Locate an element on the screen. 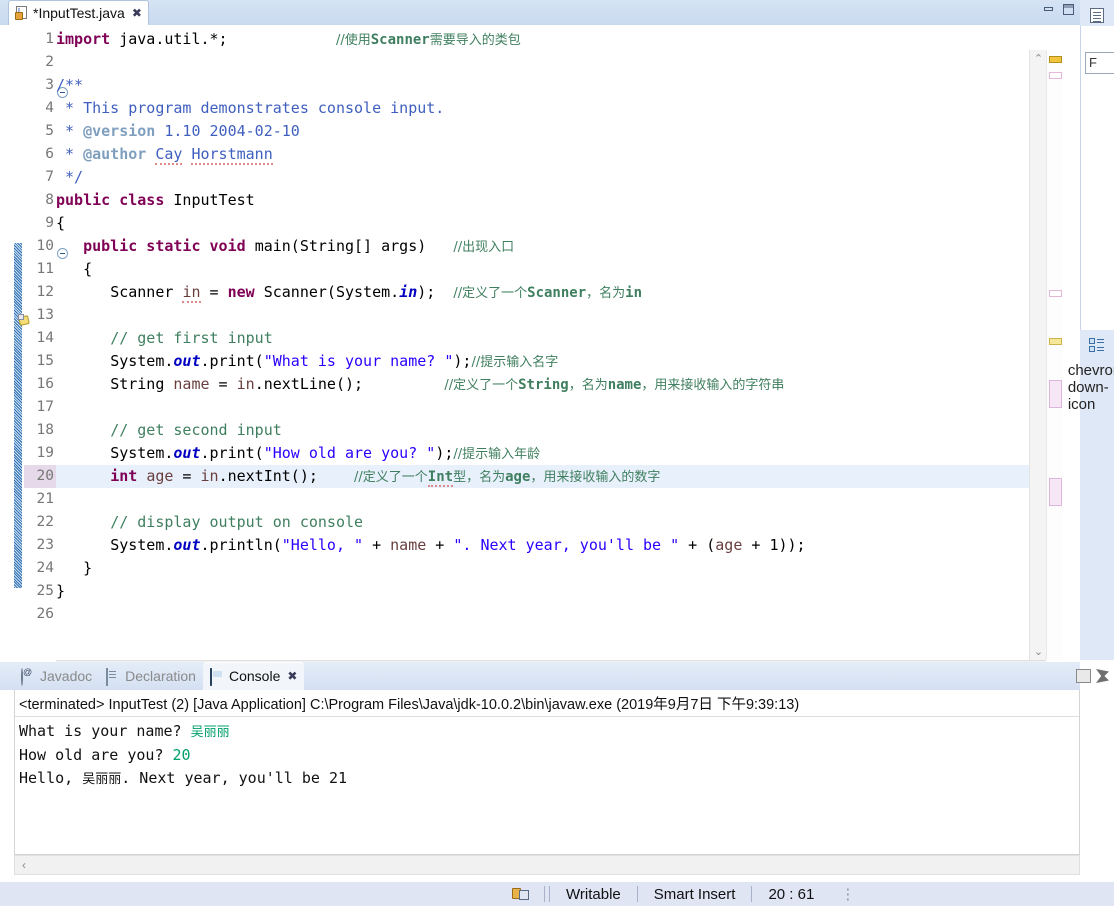 This screenshot has width=1114, height=906. console-line: Hello, 吴丽丽. Next year, you'll be 21 is located at coordinates (547, 779).